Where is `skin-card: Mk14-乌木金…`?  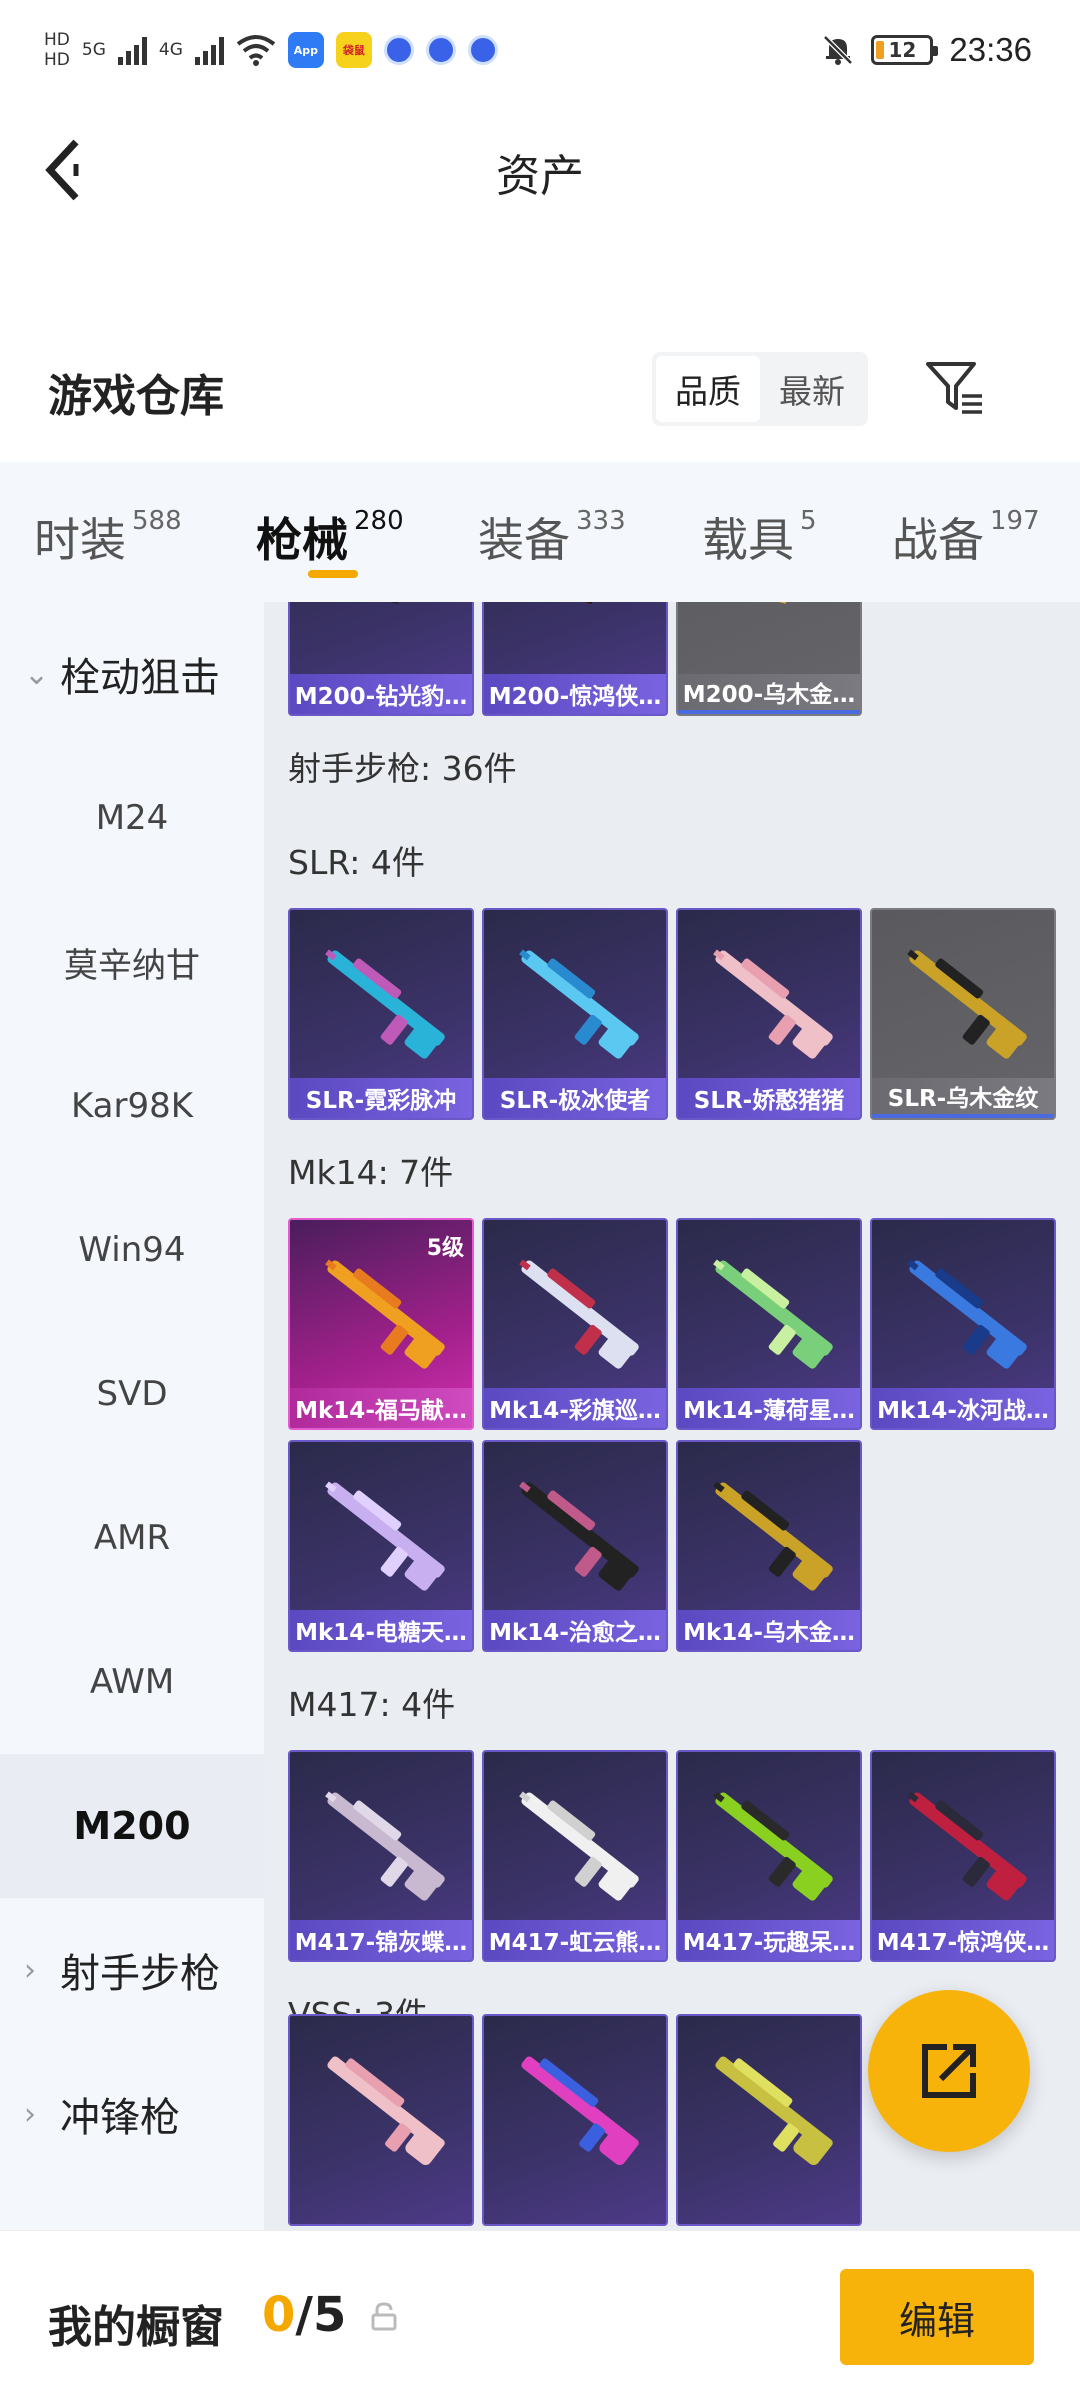 skin-card: Mk14-乌木金… is located at coordinates (769, 1546).